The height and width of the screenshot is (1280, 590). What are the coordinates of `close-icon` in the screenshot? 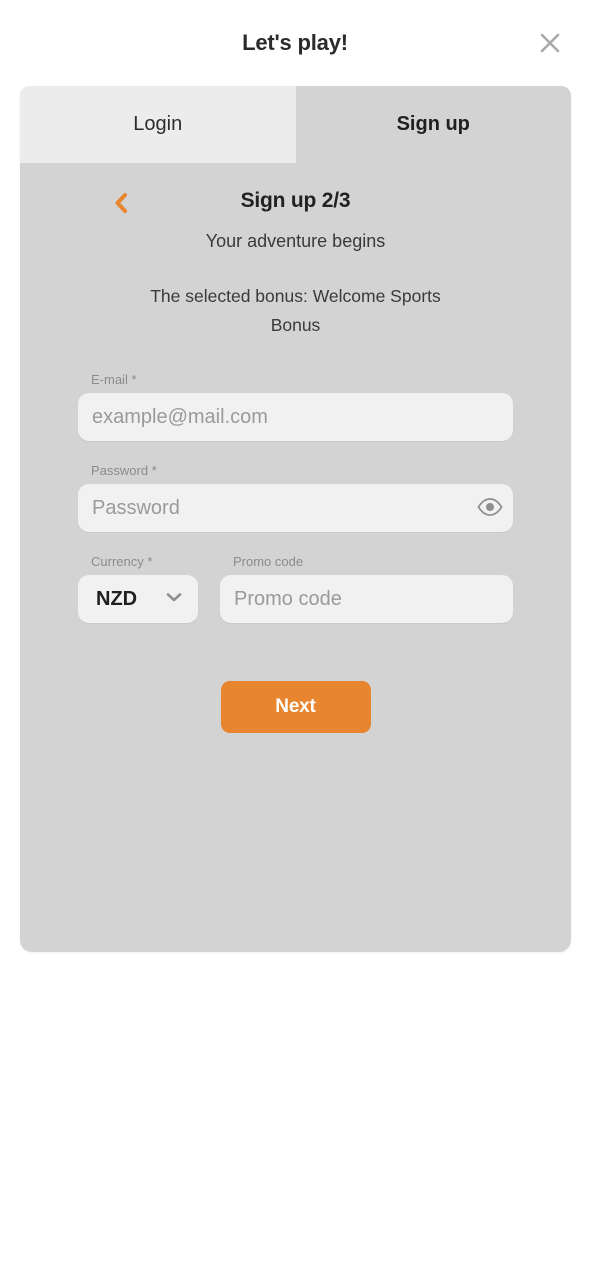 It's located at (550, 43).